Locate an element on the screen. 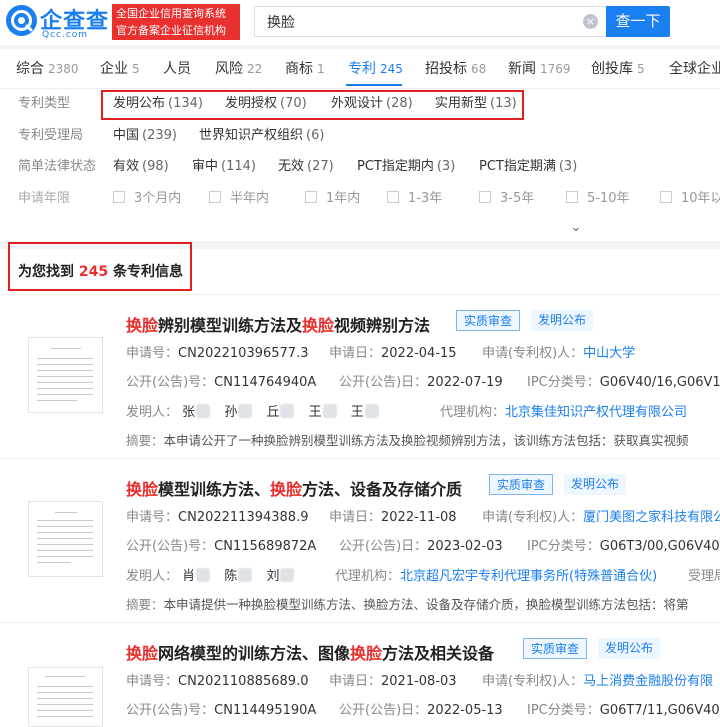  inventor-link: 丘 is located at coordinates (272, 412).